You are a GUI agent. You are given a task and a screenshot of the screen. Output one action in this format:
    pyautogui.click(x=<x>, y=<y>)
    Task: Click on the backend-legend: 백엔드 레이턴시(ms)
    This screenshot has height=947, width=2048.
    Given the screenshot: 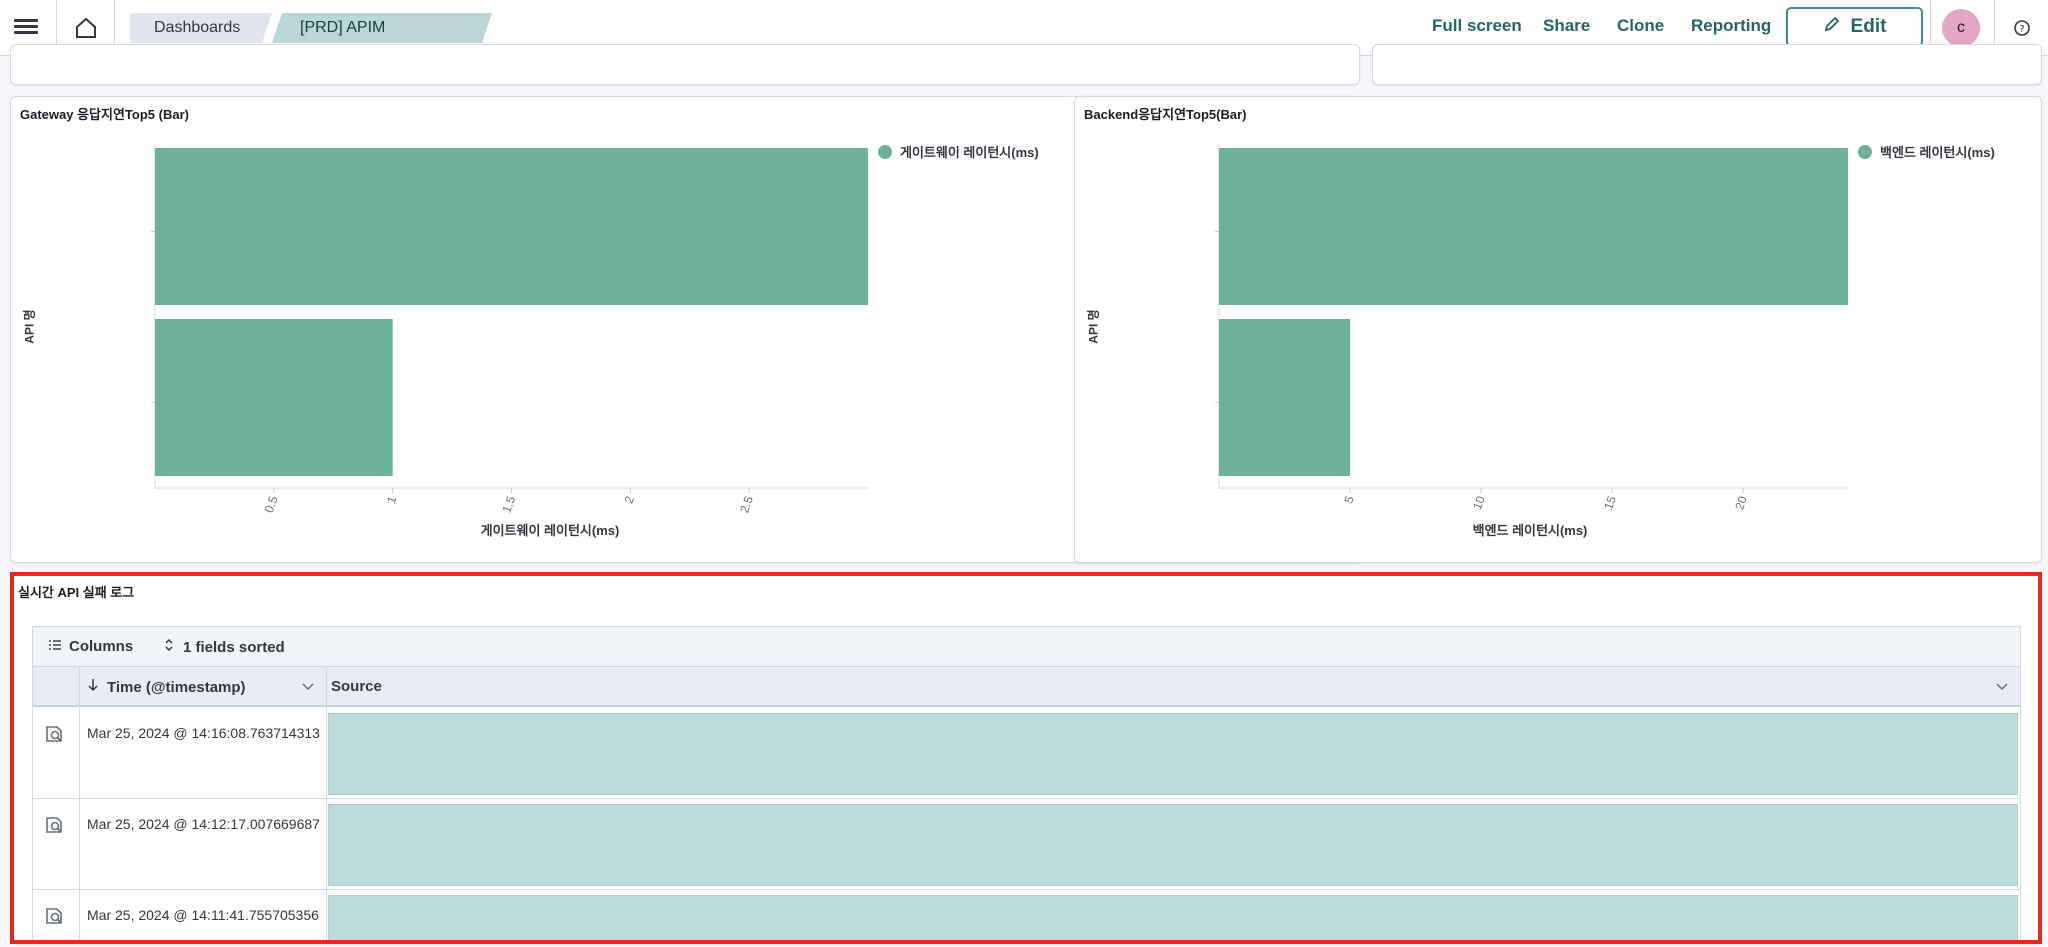 What is the action you would take?
    pyautogui.click(x=1926, y=151)
    